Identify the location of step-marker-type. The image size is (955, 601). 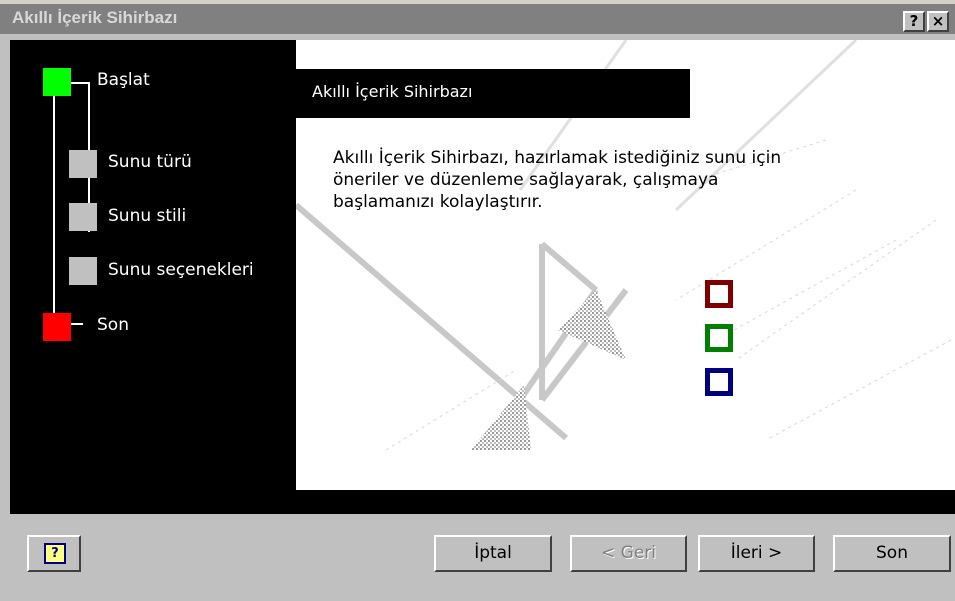
(83, 164).